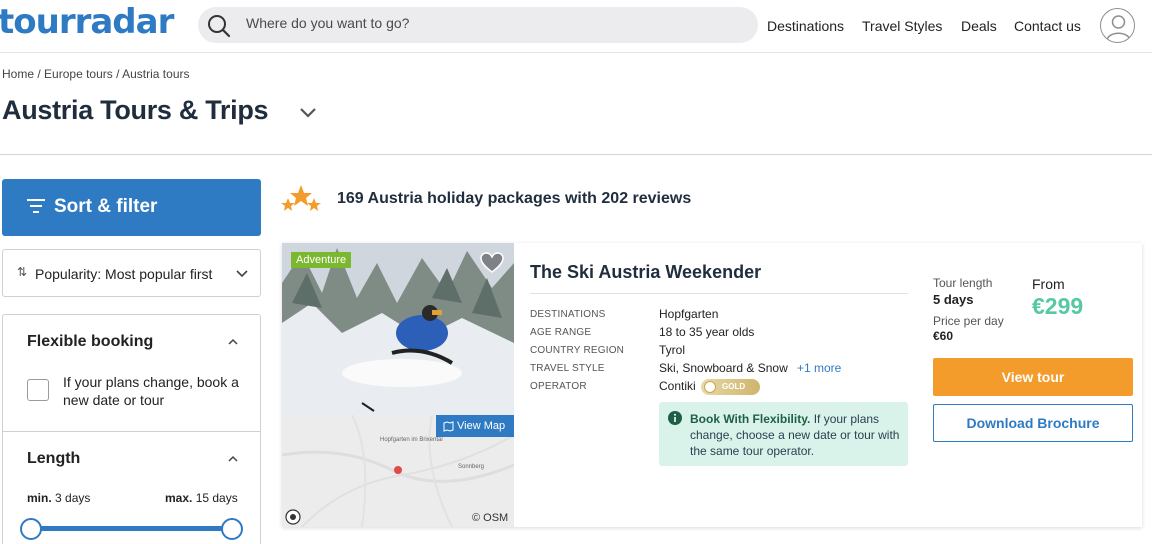 Image resolution: width=1152 pixels, height=544 pixels. I want to click on sort-select-value: Popularity: Most popular first, so click(124, 274).